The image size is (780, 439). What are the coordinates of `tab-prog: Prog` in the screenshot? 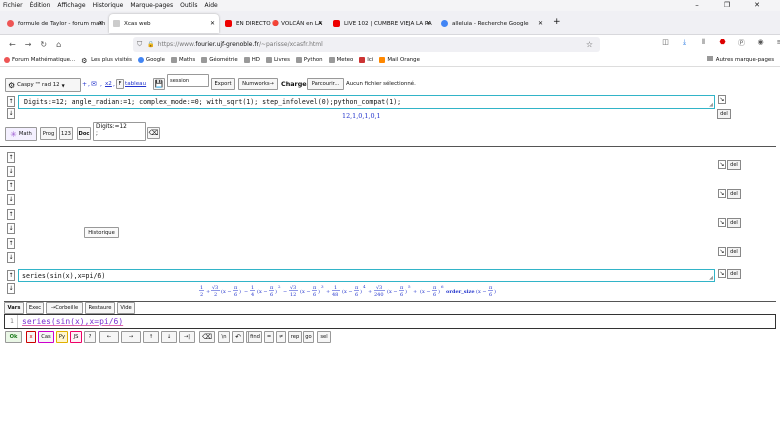 It's located at (48, 133).